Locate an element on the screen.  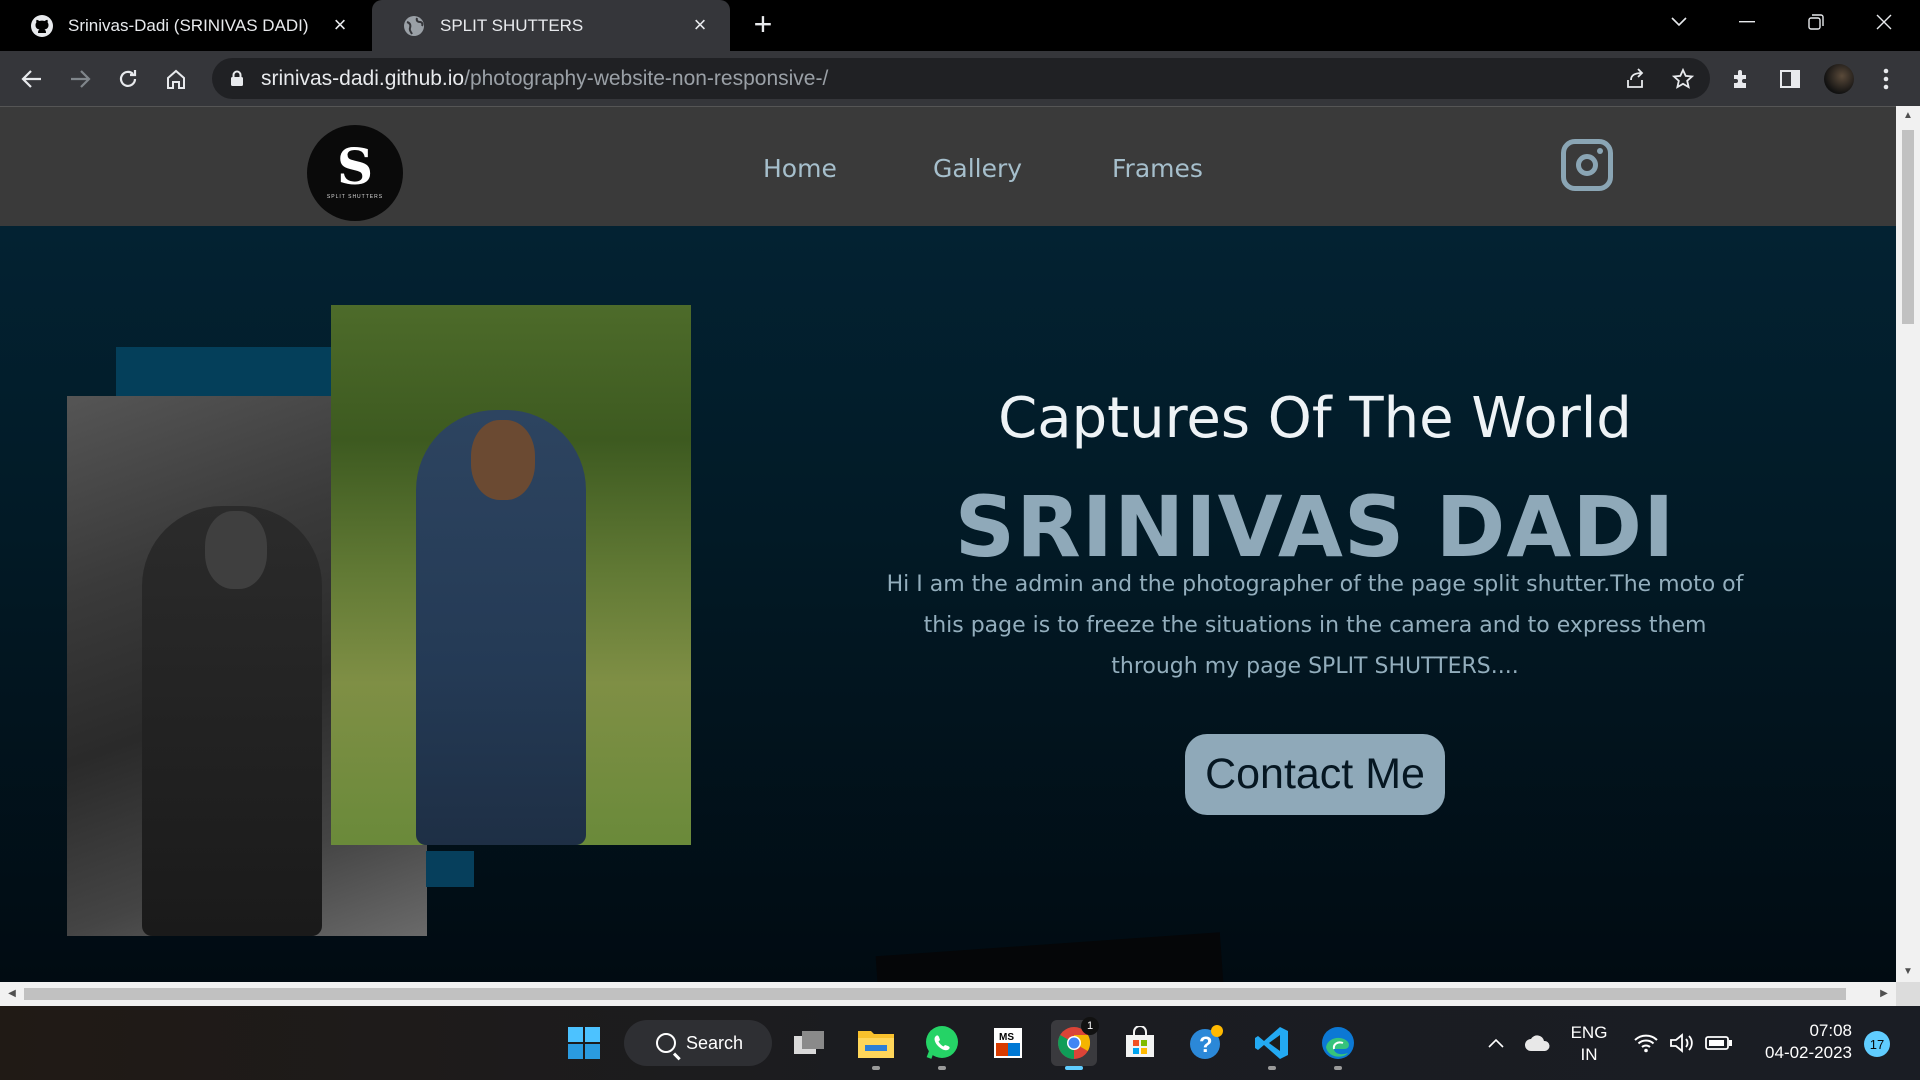
taskbar-search: Search is located at coordinates (698, 1043).